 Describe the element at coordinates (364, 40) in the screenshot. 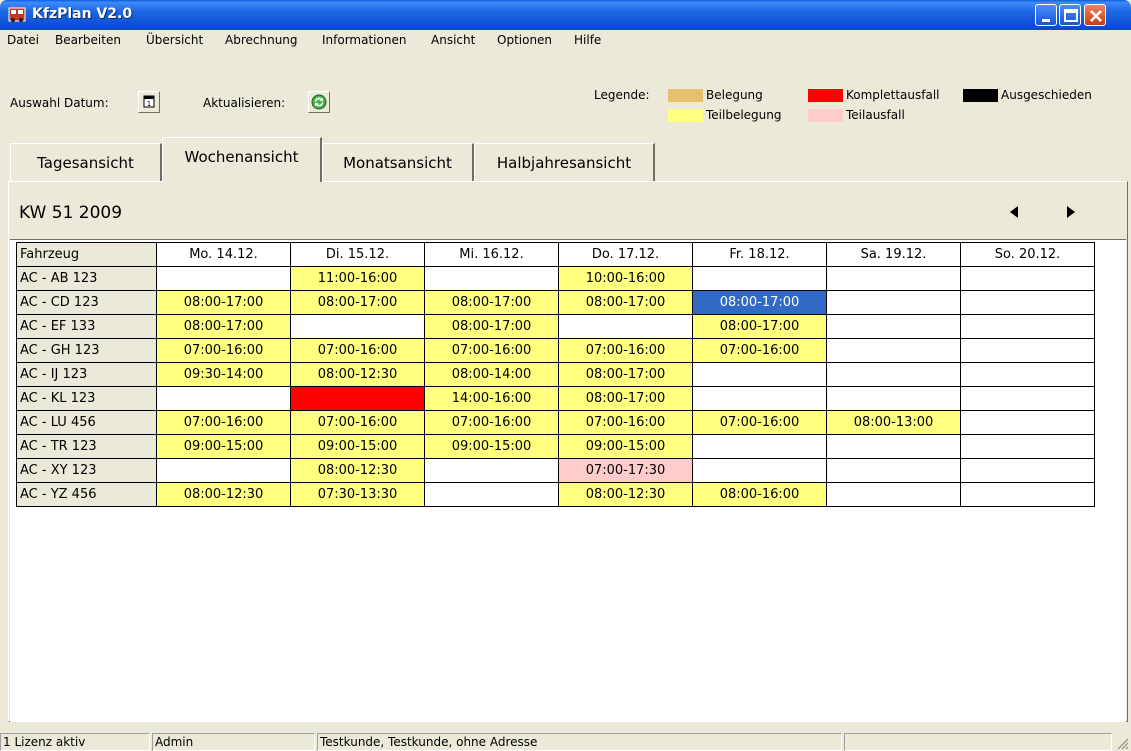

I see `menu-informationen: Informationen` at that location.